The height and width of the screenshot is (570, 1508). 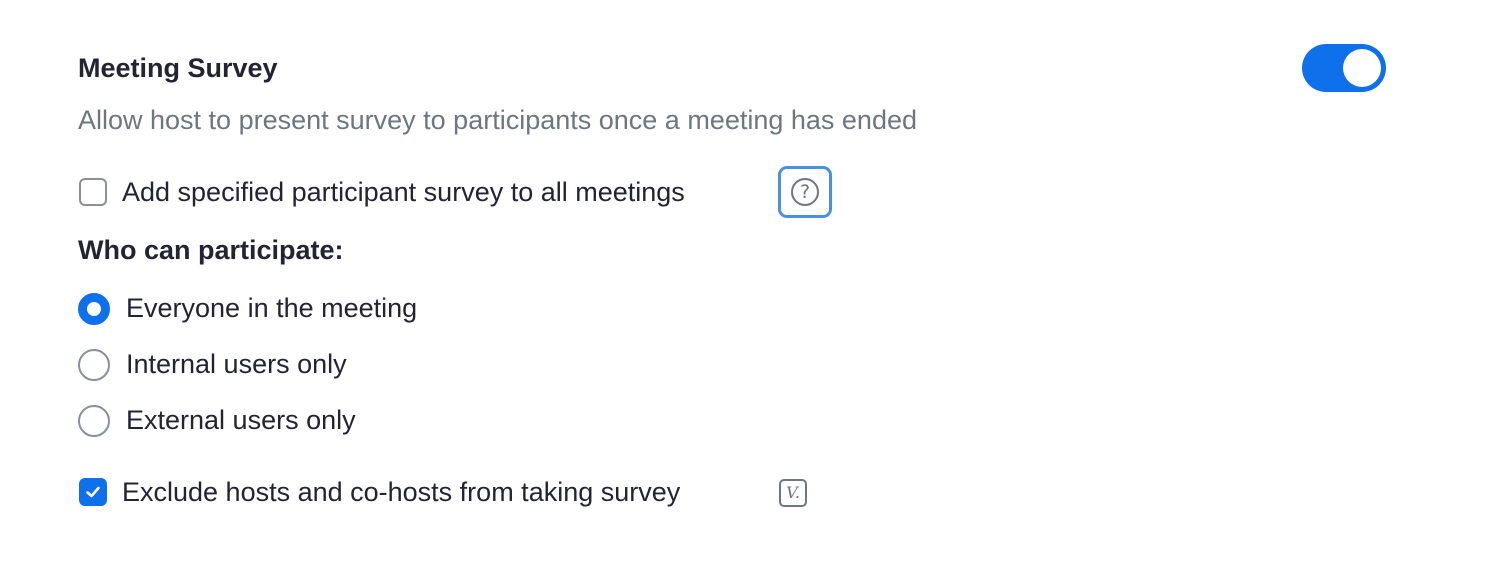 I want to click on toggle-knob, so click(x=1362, y=68).